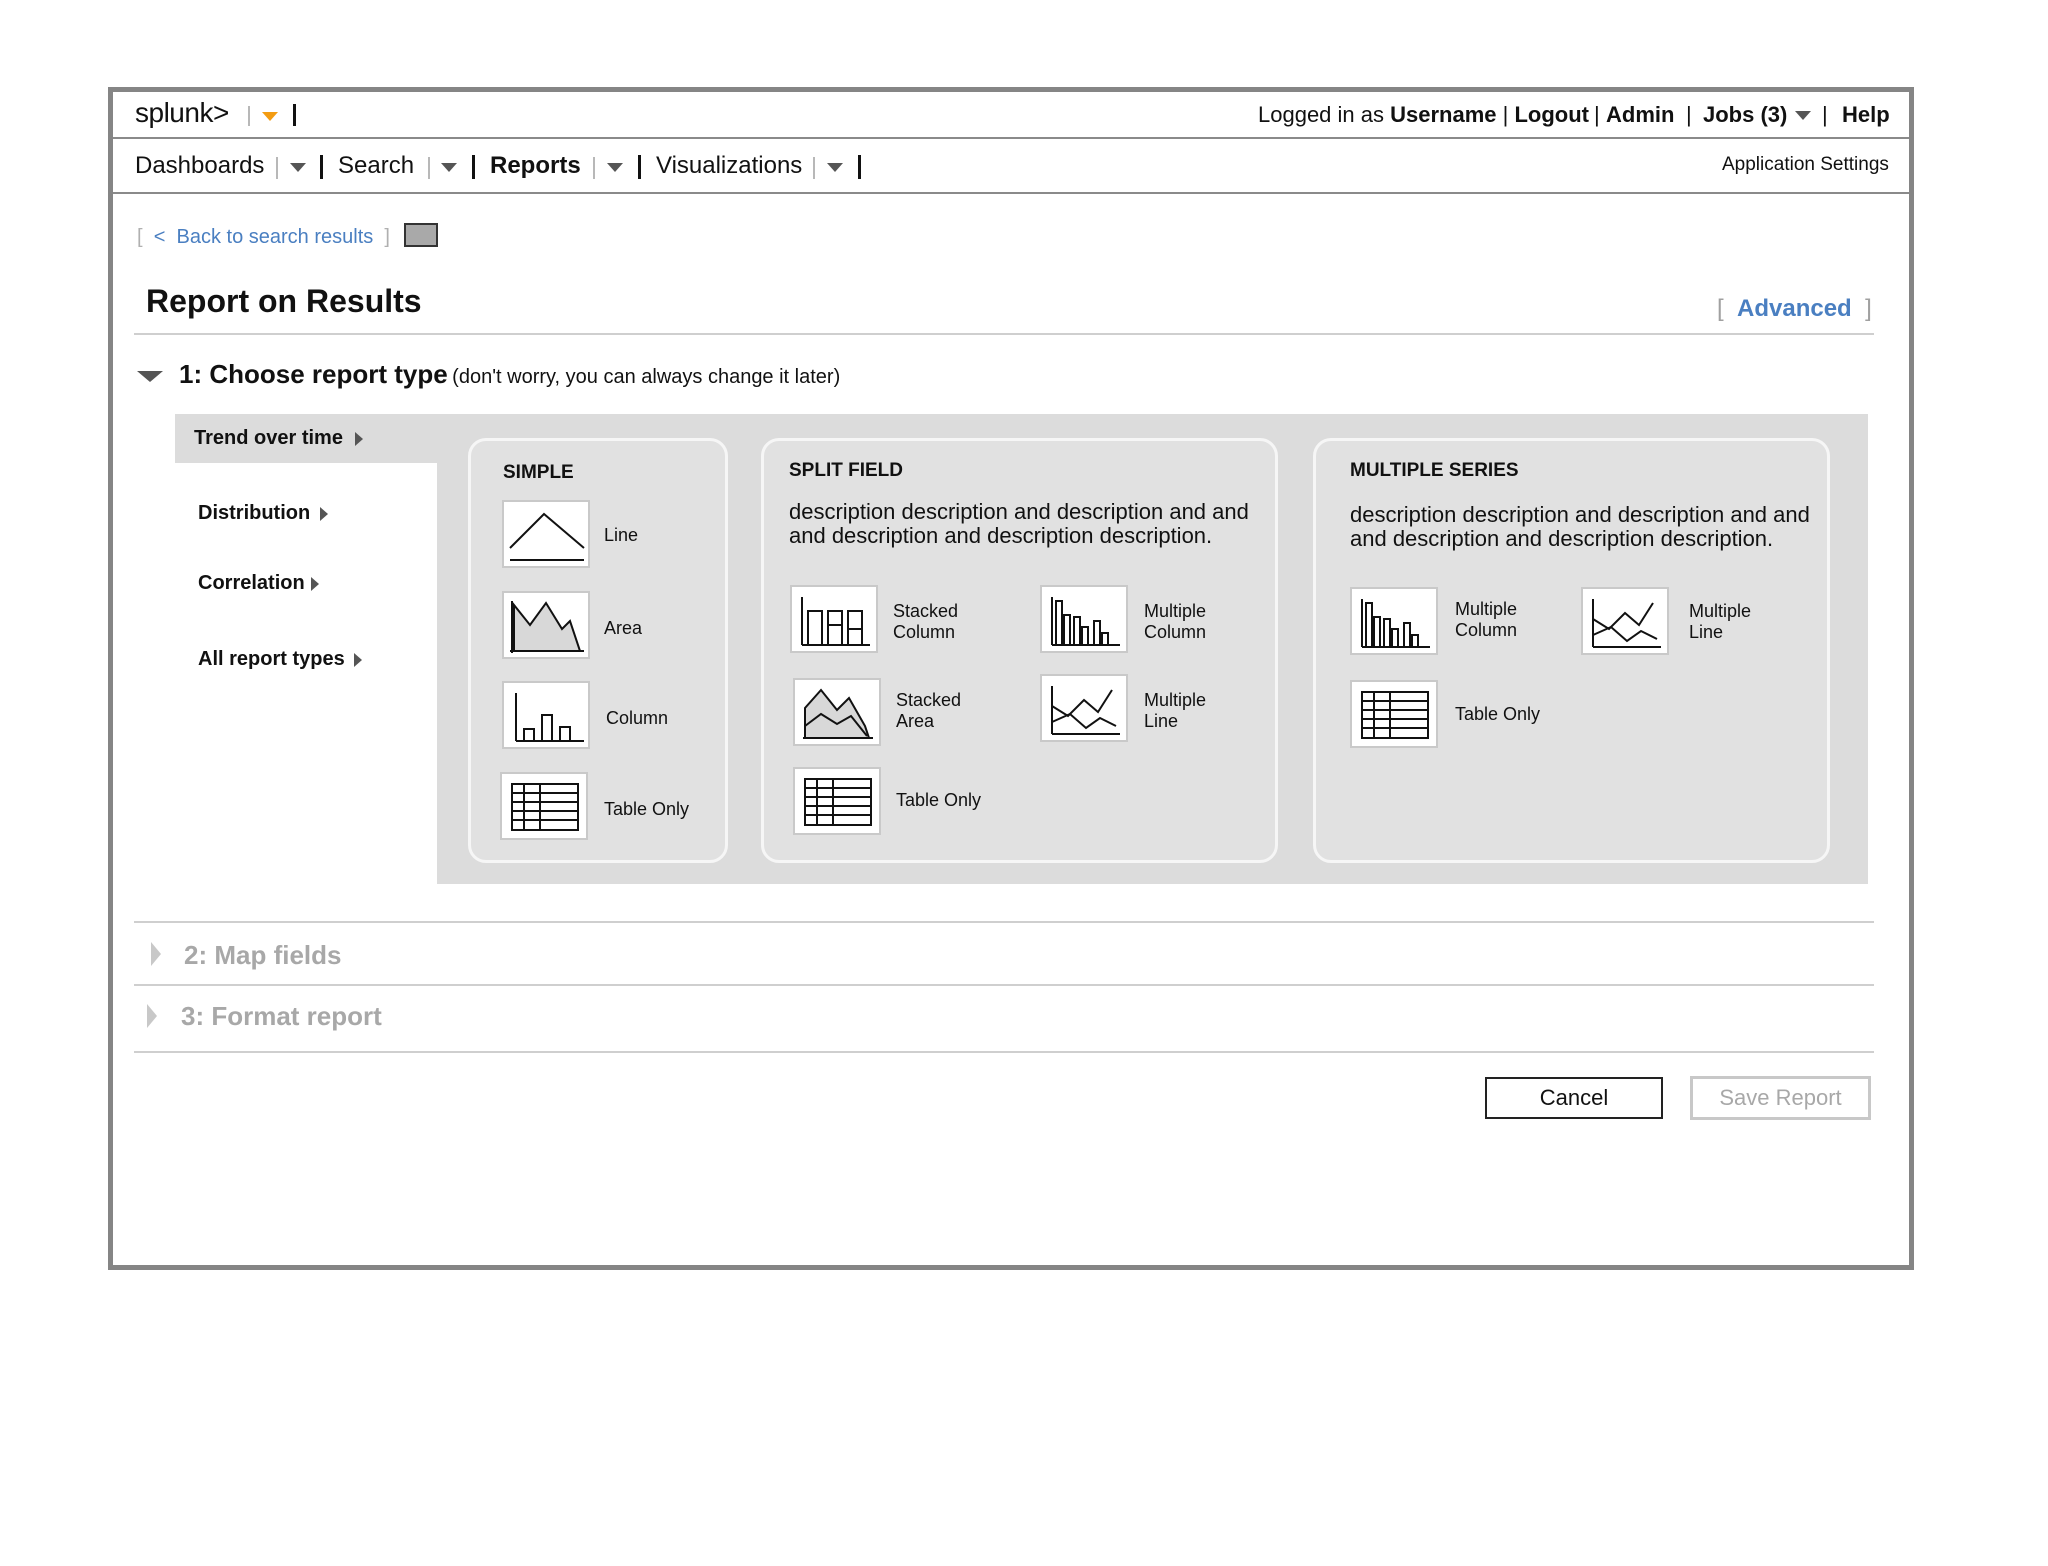 The height and width of the screenshot is (1566, 2048). Describe the element at coordinates (281, 1016) in the screenshot. I see `step3-title: 3: Format report` at that location.